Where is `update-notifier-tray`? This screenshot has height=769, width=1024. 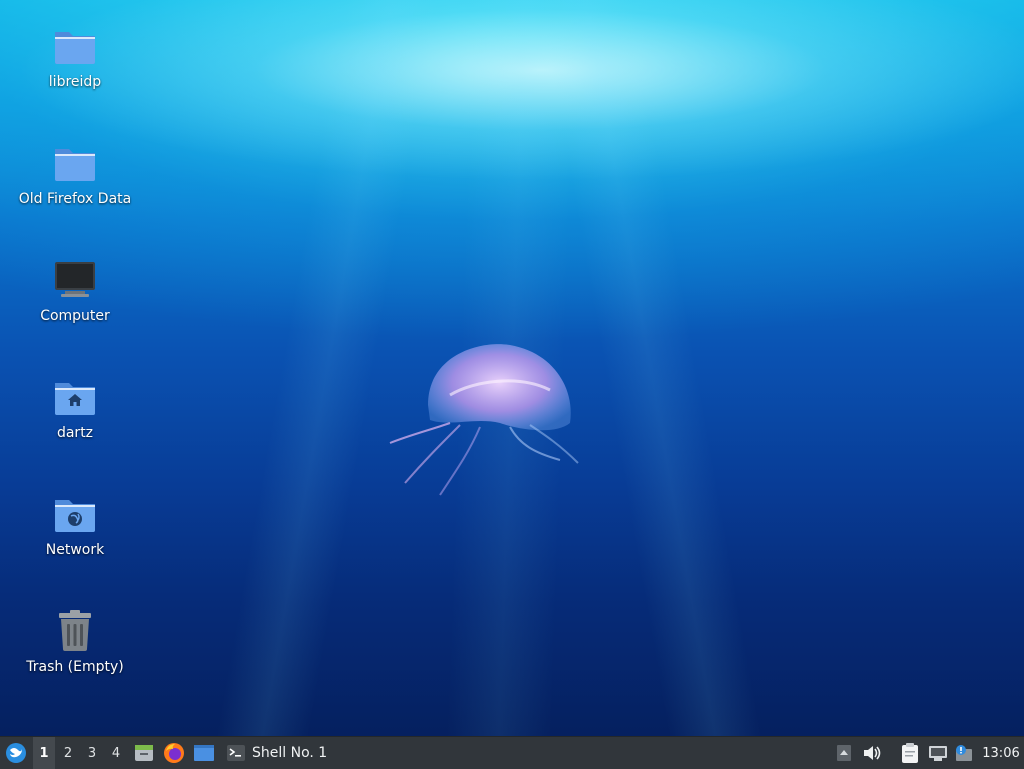
update-notifier-tray is located at coordinates (963, 753).